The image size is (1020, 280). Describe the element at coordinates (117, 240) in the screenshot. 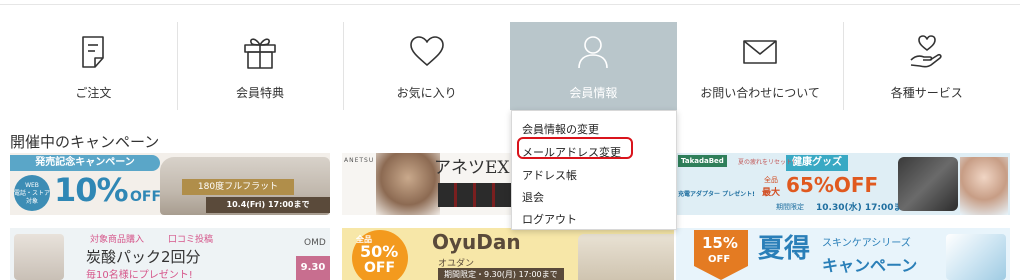

I see `pack-tag-purchase: 対象商品購入` at that location.